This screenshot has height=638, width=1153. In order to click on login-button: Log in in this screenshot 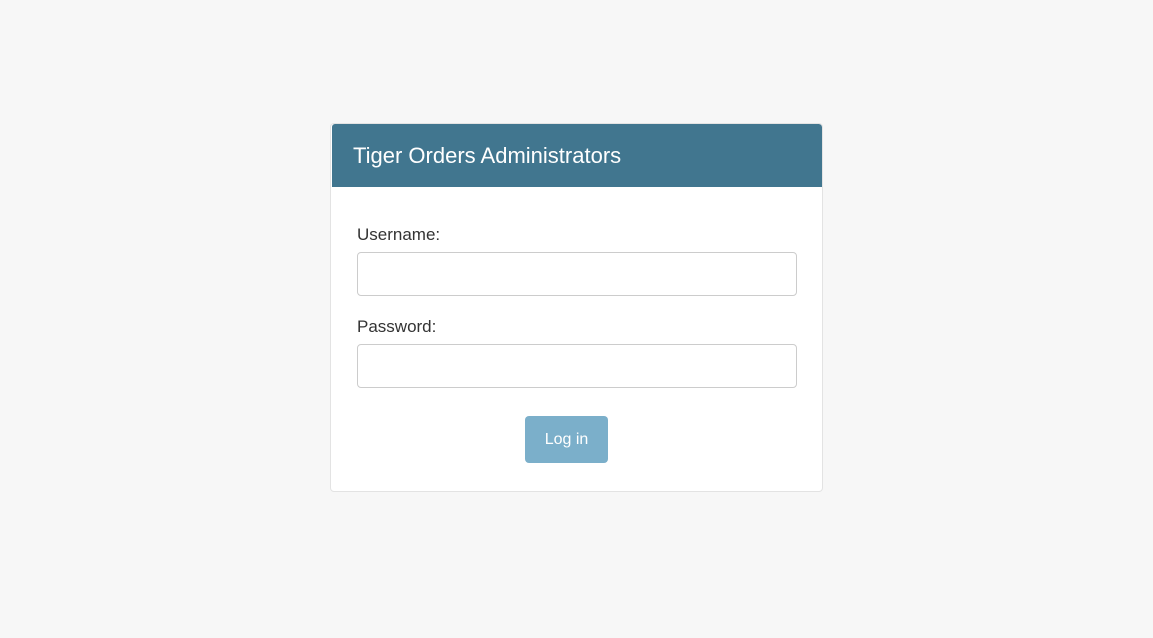, I will do `click(566, 439)`.